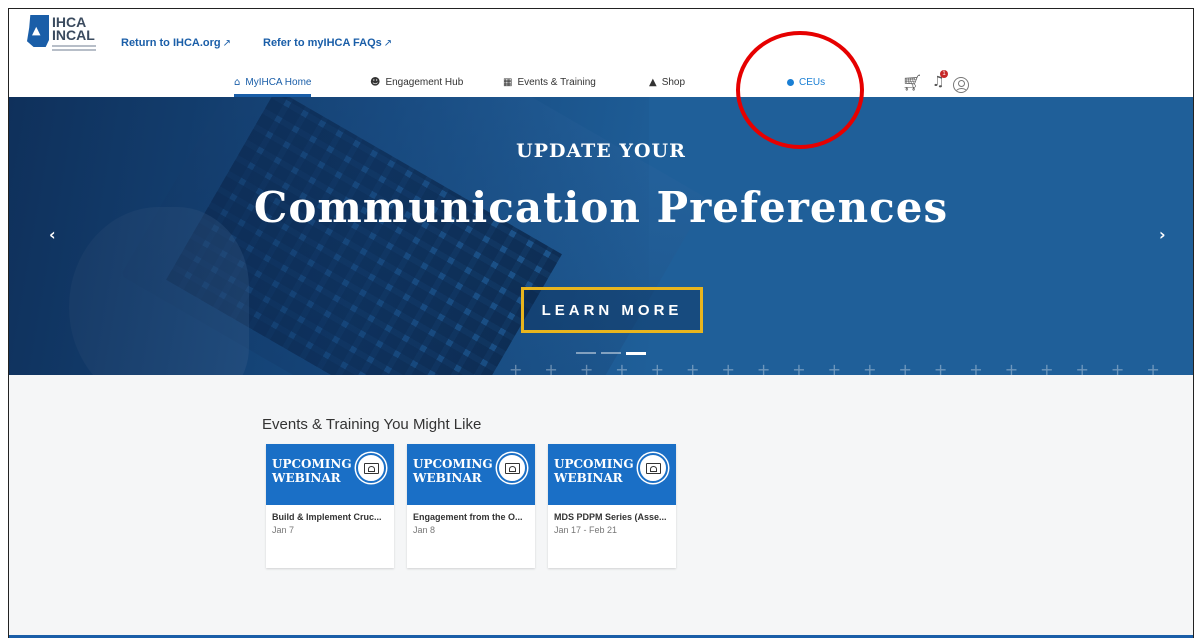  Describe the element at coordinates (424, 82) in the screenshot. I see `nav-label: Engagement Hub` at that location.